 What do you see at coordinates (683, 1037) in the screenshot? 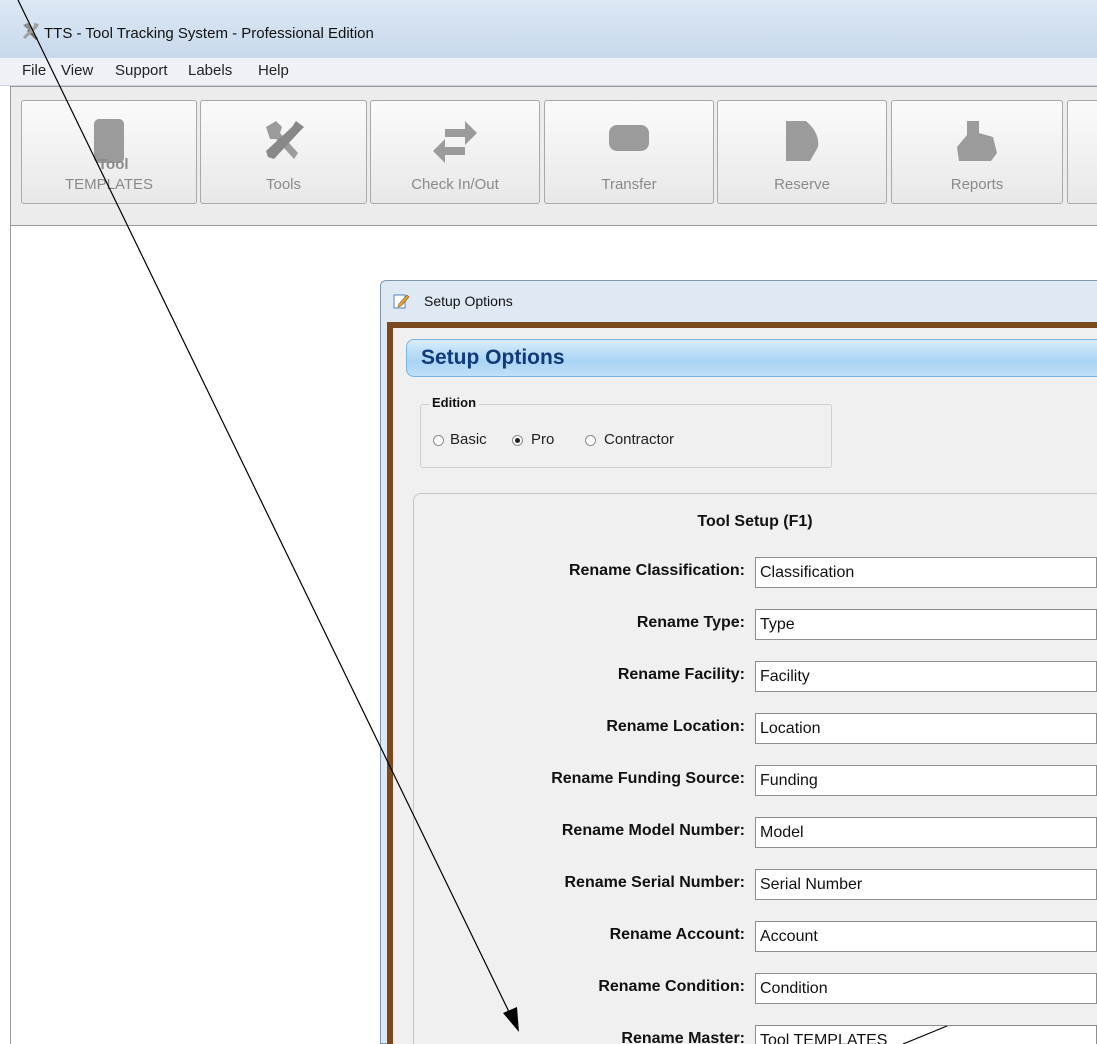
I see `rename-master-label: Rename Master:` at bounding box center [683, 1037].